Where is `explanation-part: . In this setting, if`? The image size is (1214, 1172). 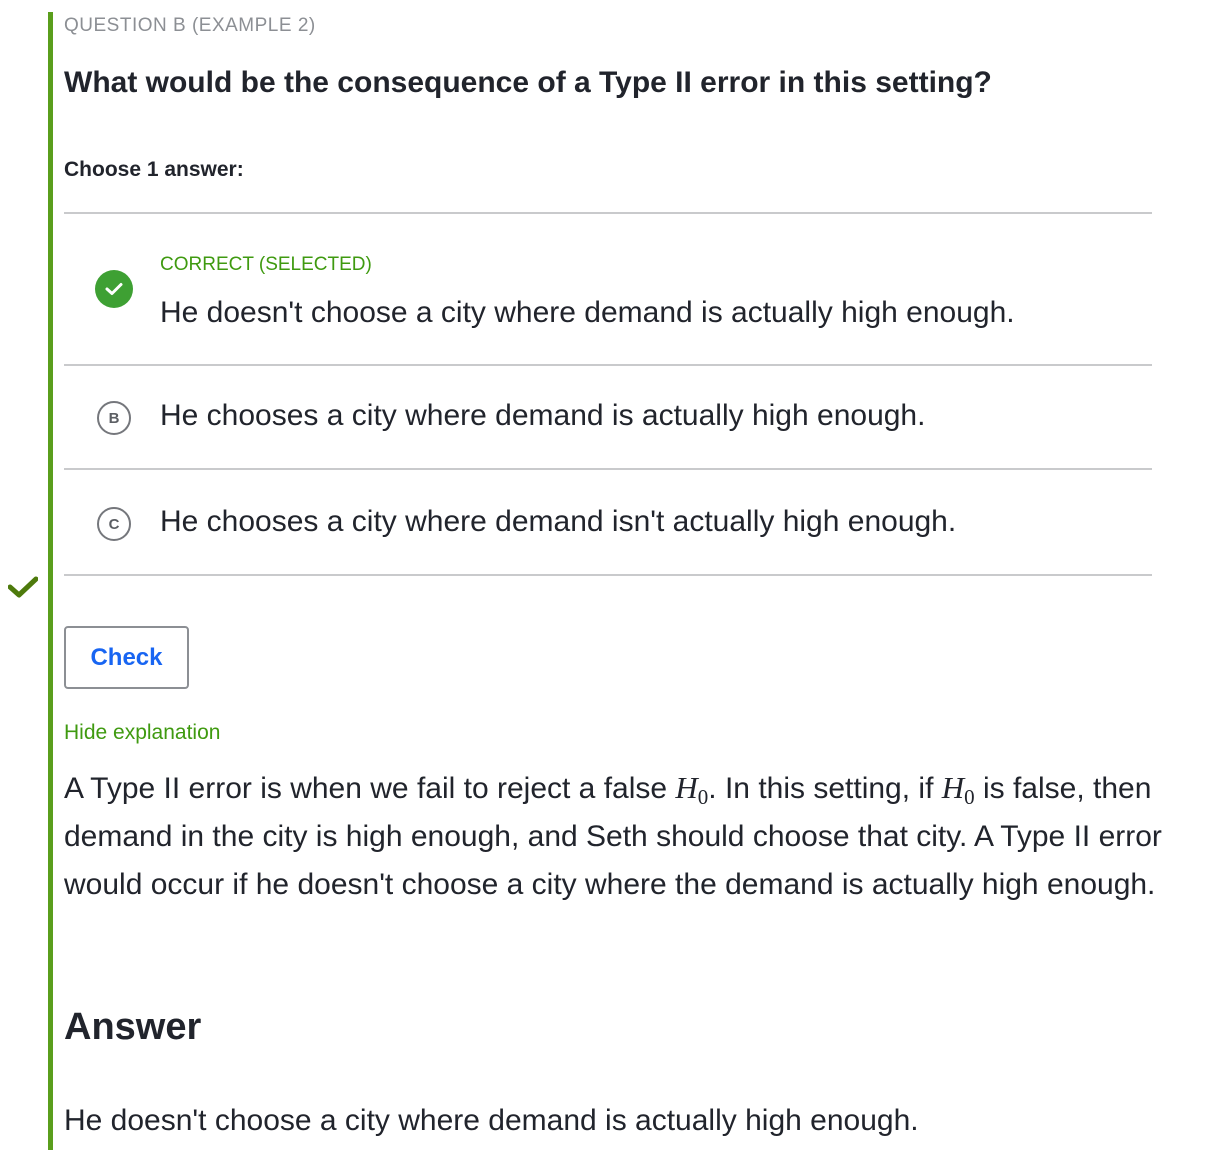
explanation-part: . In this setting, if is located at coordinates (825, 788).